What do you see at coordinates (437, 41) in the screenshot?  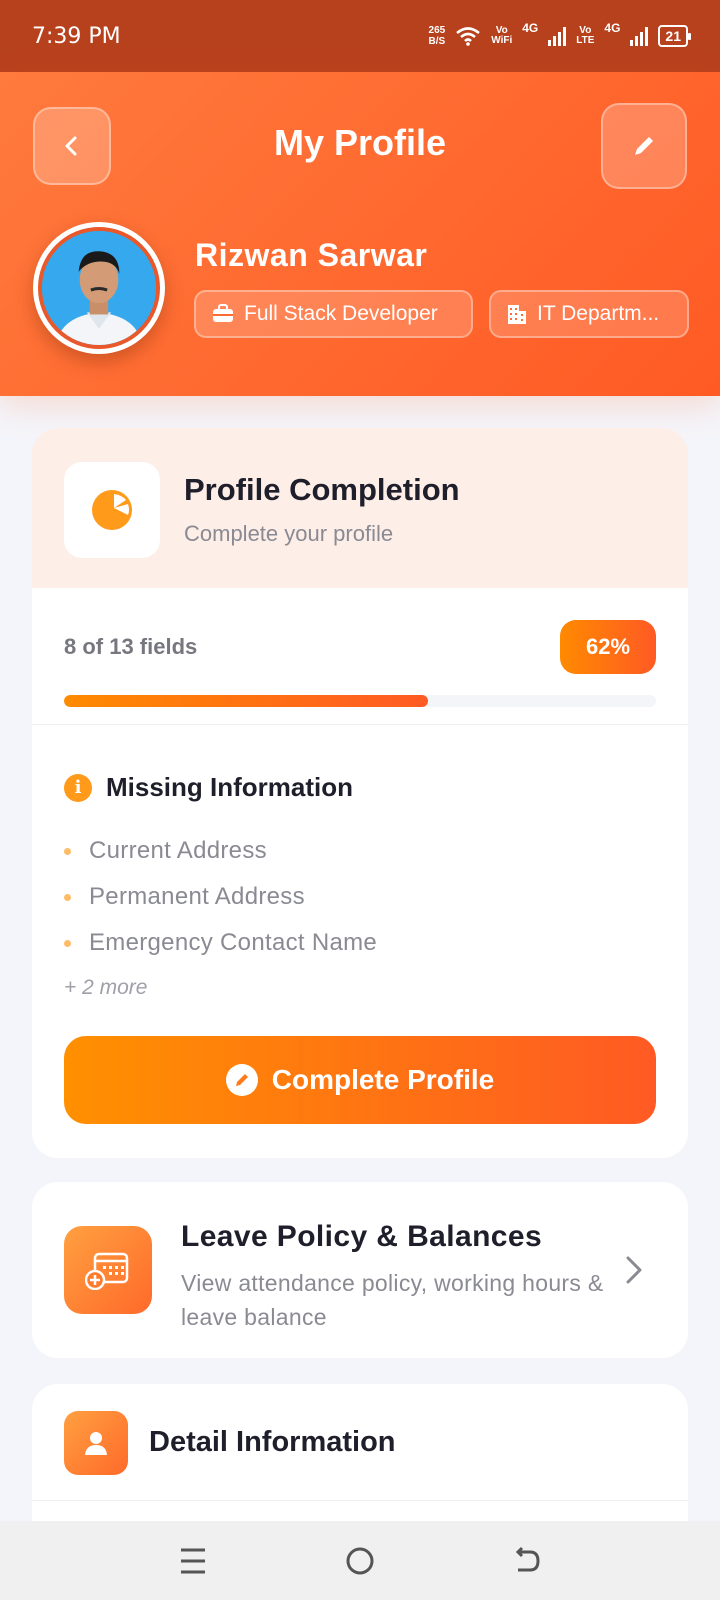 I see `network-speed-unit: B/S` at bounding box center [437, 41].